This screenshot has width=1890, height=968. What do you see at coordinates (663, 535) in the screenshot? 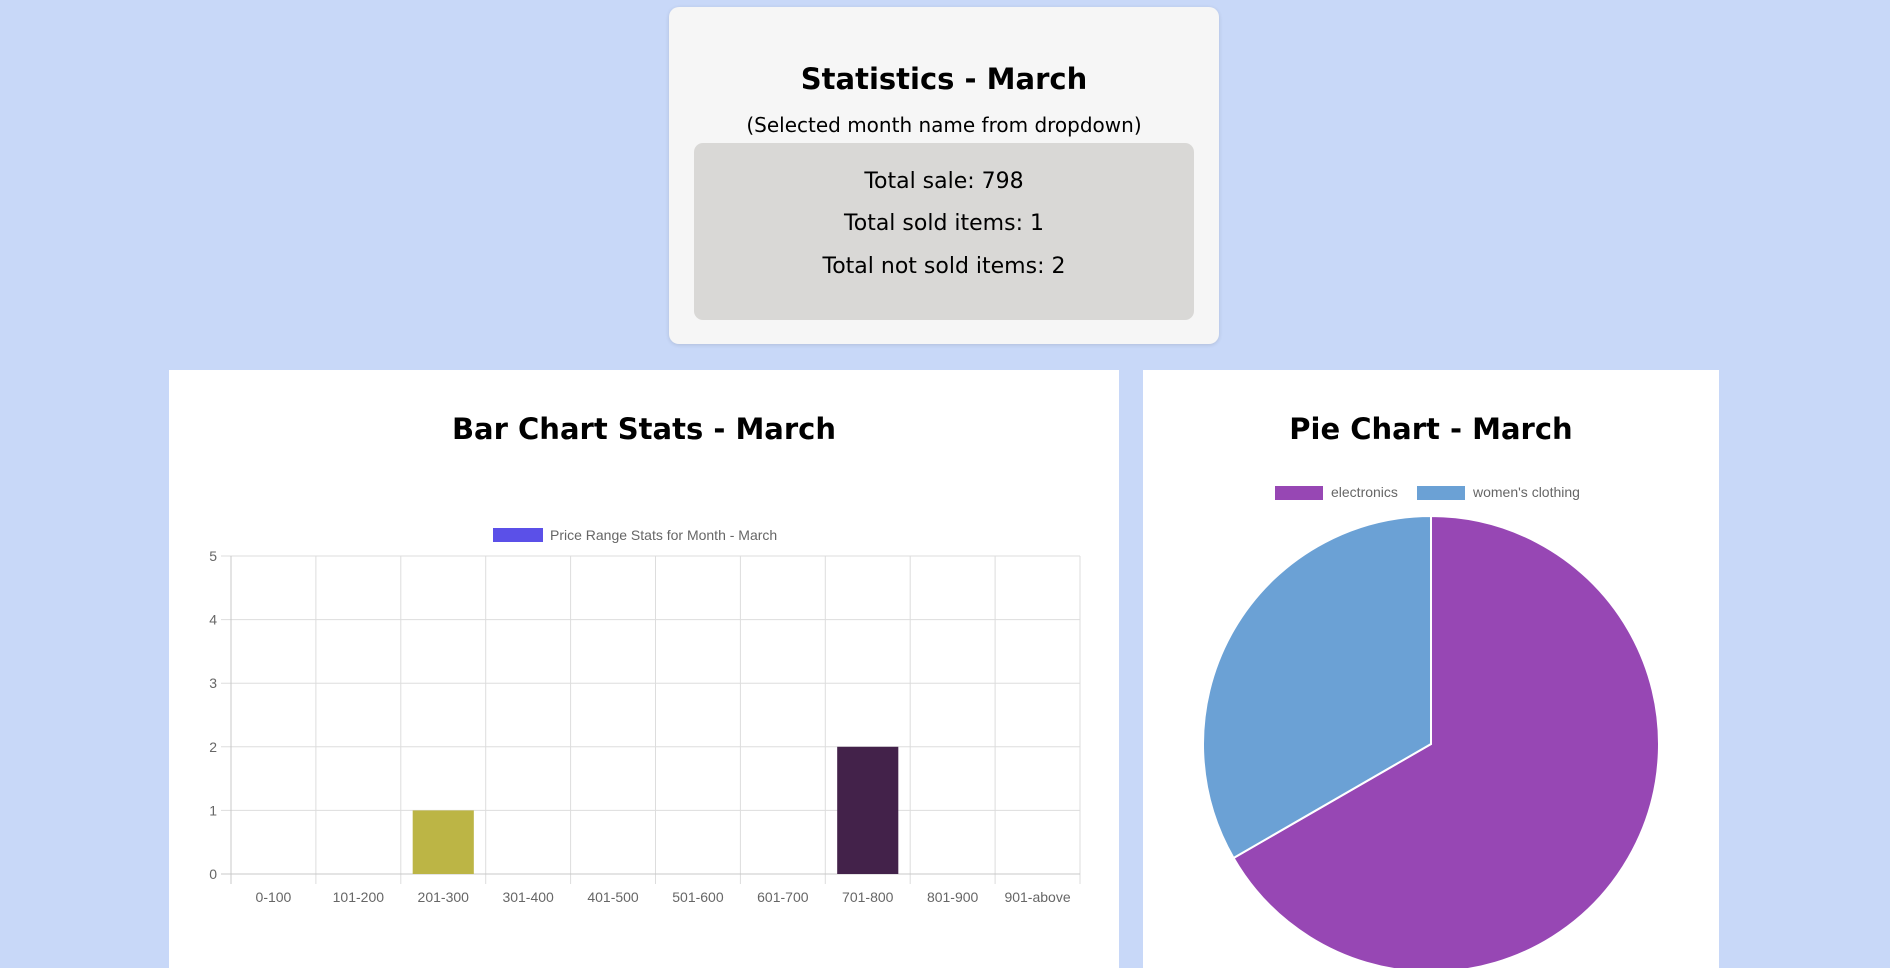
I see `legend-label: Price Range Stats for Month - March` at bounding box center [663, 535].